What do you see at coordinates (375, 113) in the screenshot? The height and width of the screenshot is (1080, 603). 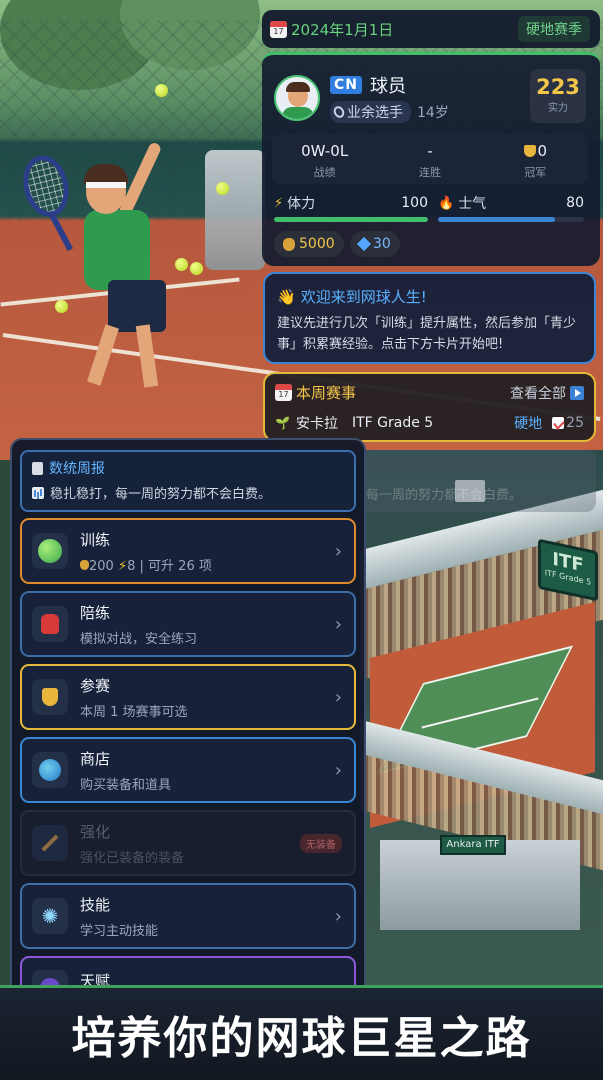 I see `player-level: 业余选手` at bounding box center [375, 113].